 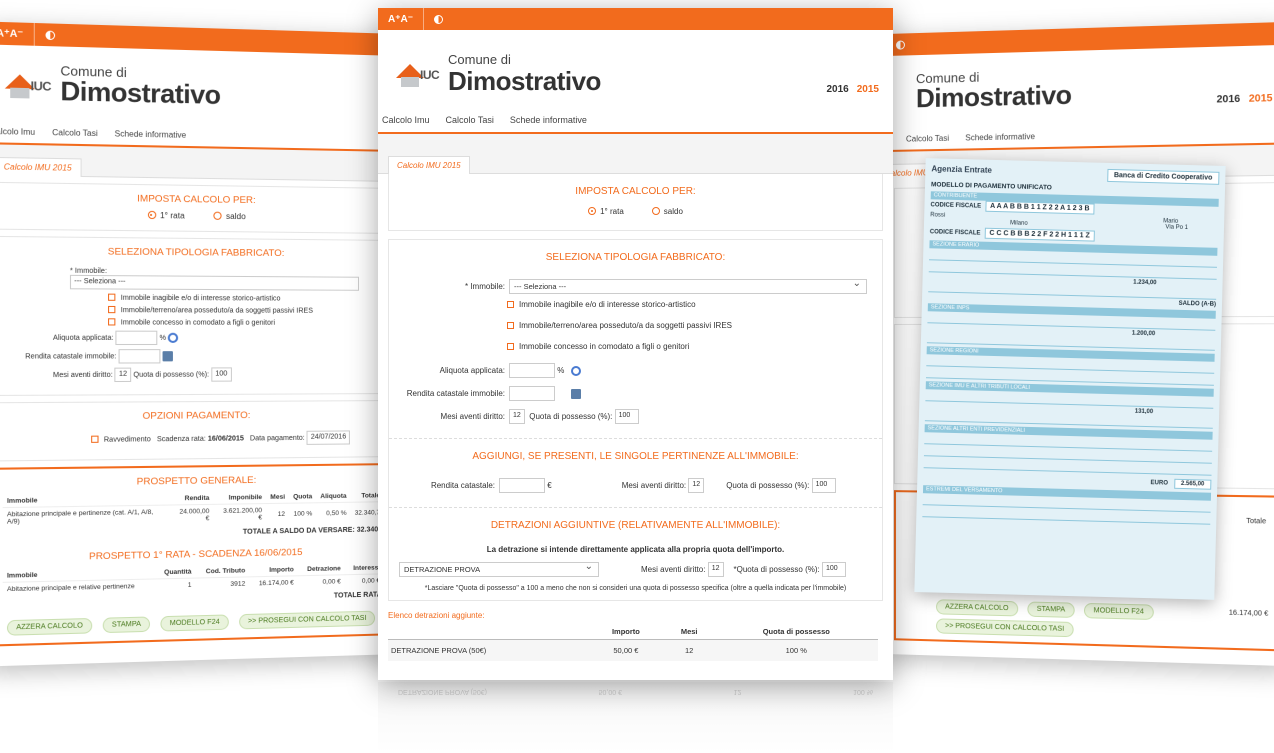 What do you see at coordinates (834, 569) in the screenshot?
I see `detrazione-quota-input: 100` at bounding box center [834, 569].